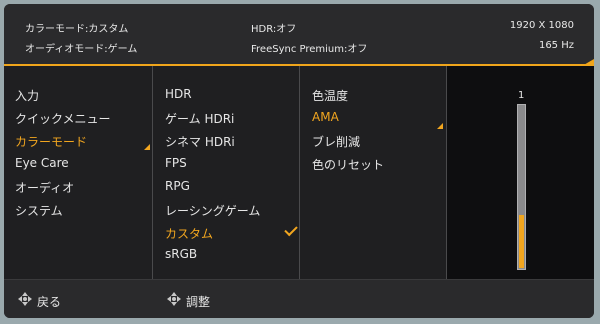 The image size is (600, 324). I want to click on mode-cinema-hdri: シネマ HDRi, so click(200, 141).